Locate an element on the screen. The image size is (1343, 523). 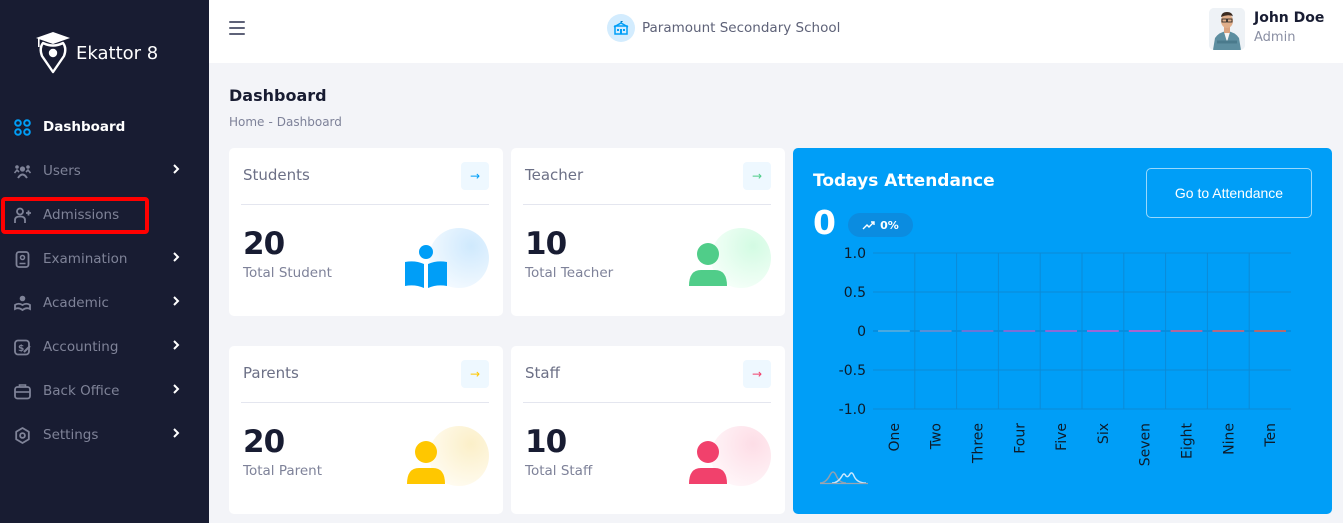
brand: Ekattor 8 is located at coordinates (96, 52).